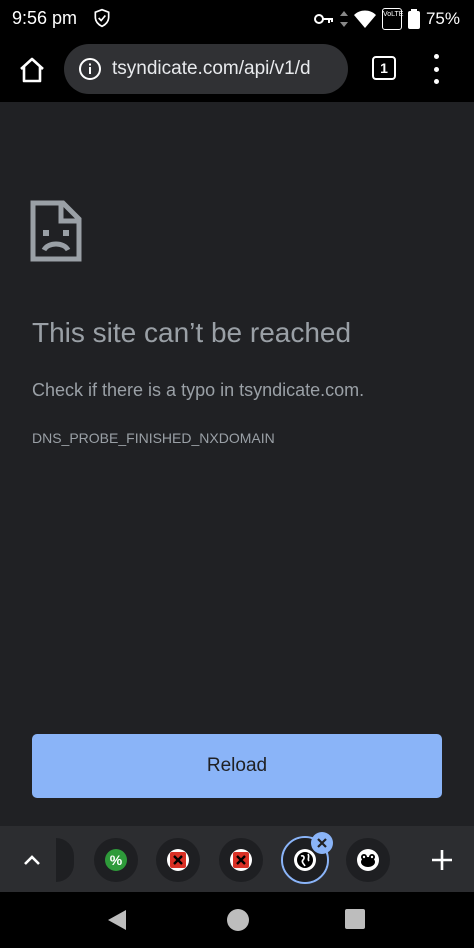 This screenshot has width=474, height=948. Describe the element at coordinates (343, 19) in the screenshot. I see `data-arrows-icon` at that location.